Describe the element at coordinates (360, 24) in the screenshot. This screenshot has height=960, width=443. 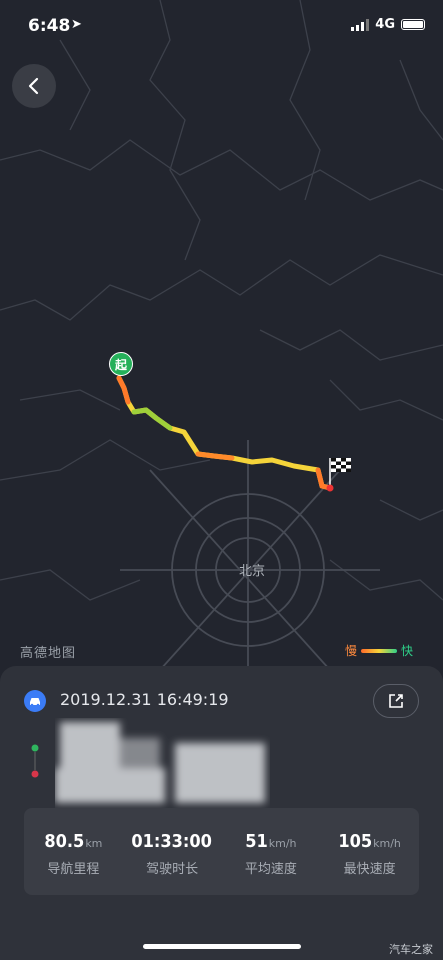
I see `signal-icon` at that location.